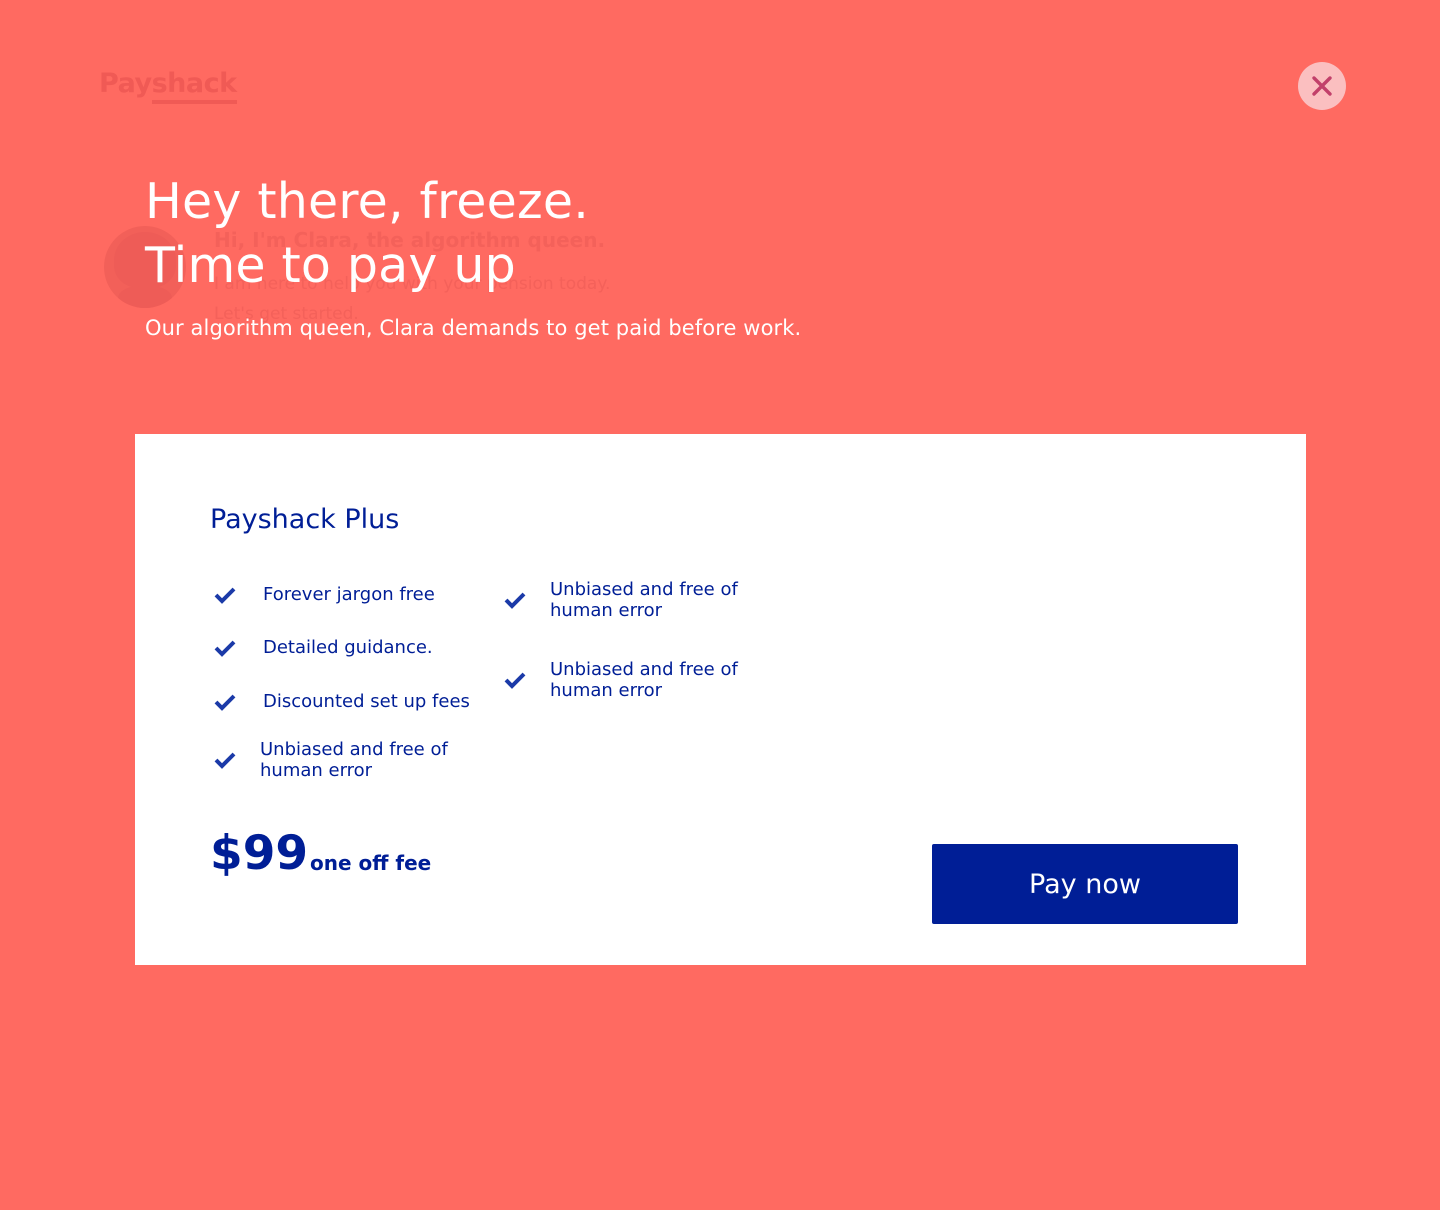  I want to click on payshack-logo: Payshack, so click(168, 86).